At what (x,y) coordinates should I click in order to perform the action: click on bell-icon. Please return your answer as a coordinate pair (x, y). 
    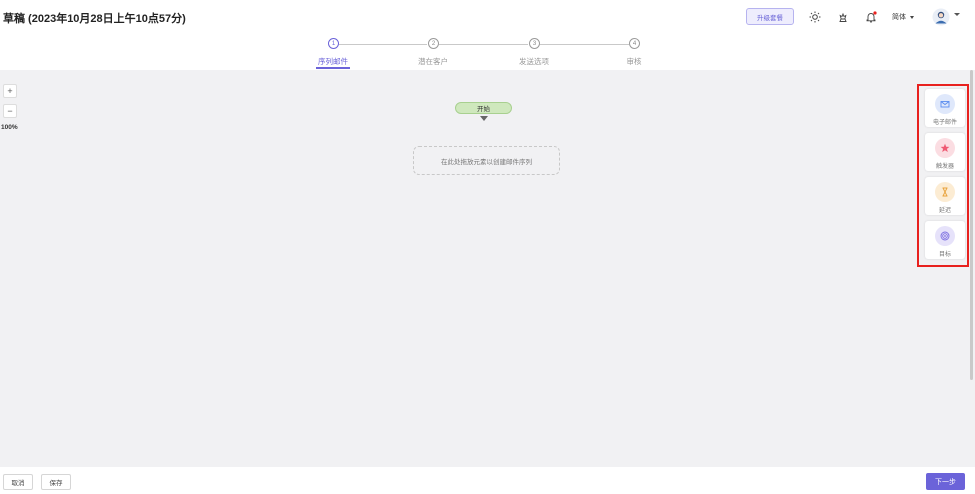
    Looking at the image, I should click on (871, 17).